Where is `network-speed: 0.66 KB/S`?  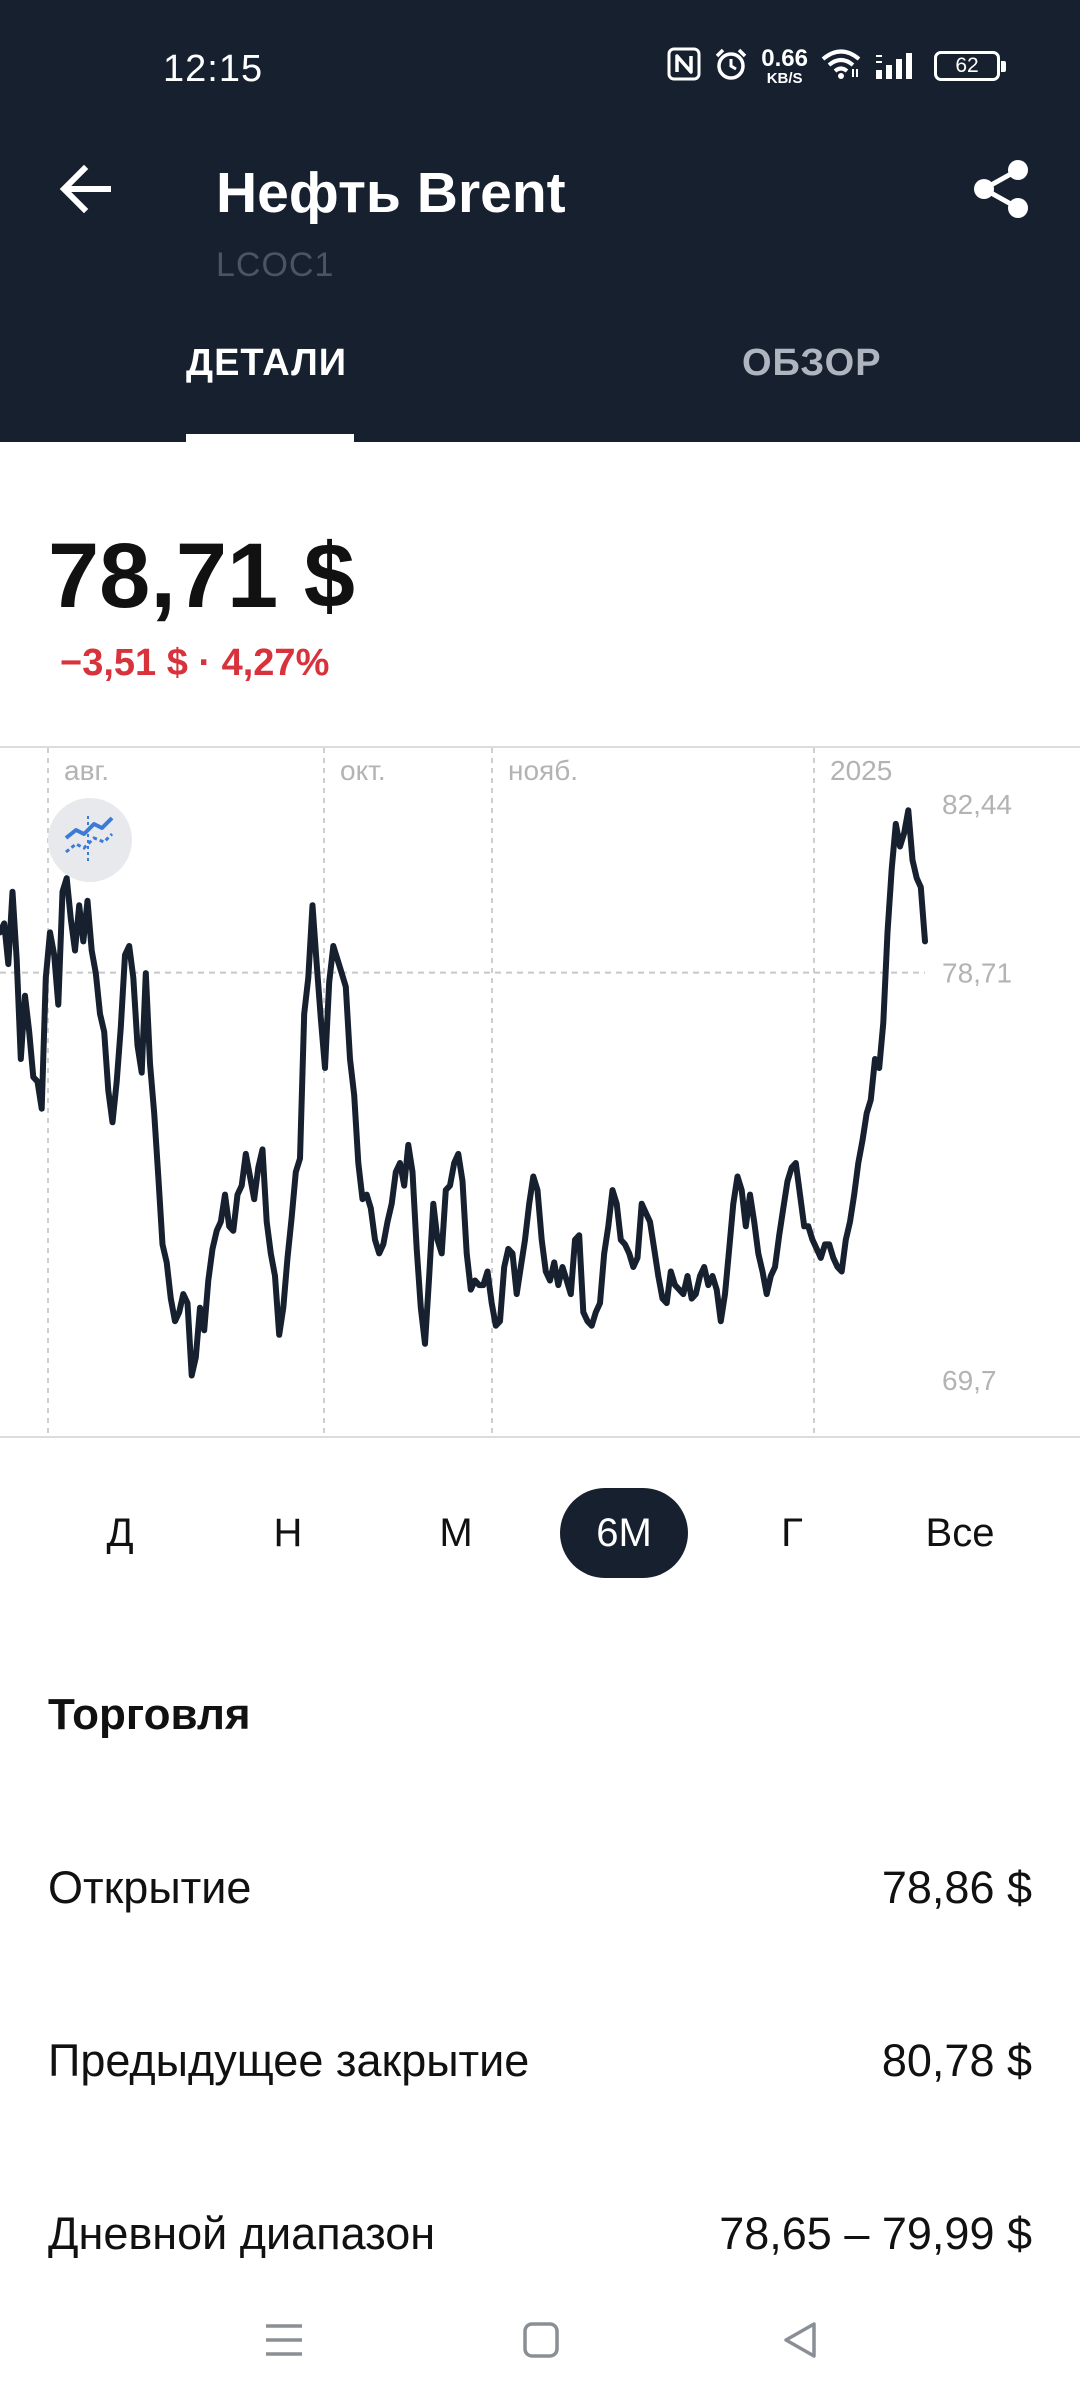 network-speed: 0.66 KB/S is located at coordinates (784, 65).